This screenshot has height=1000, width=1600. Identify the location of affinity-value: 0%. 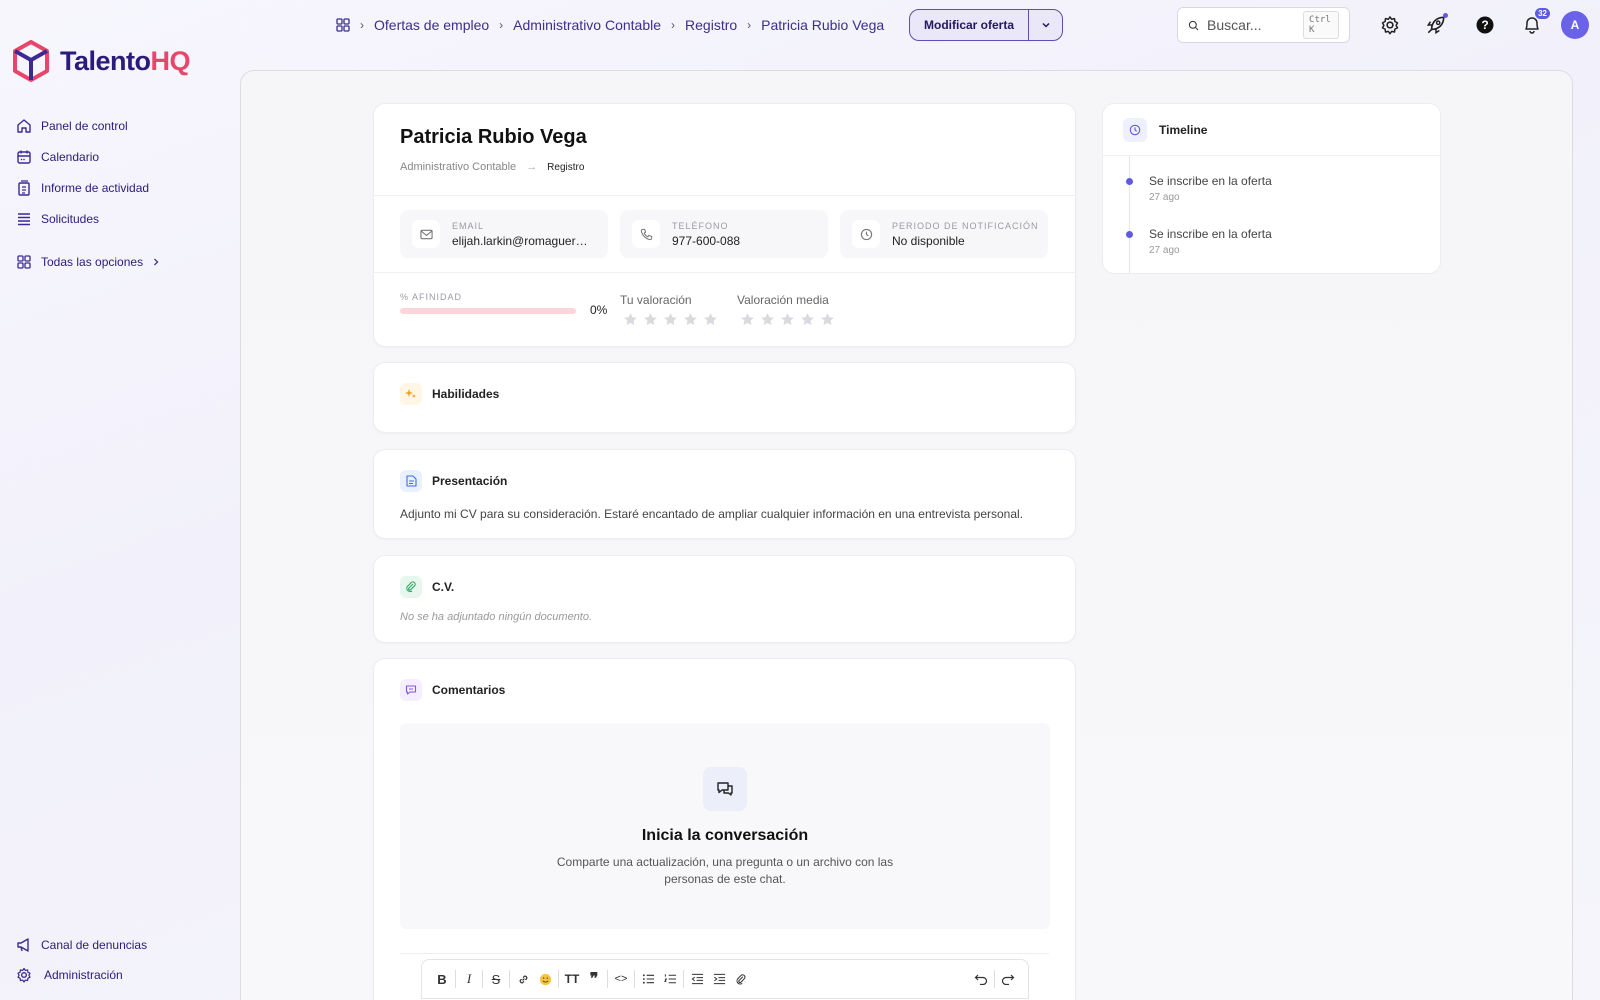
(599, 310).